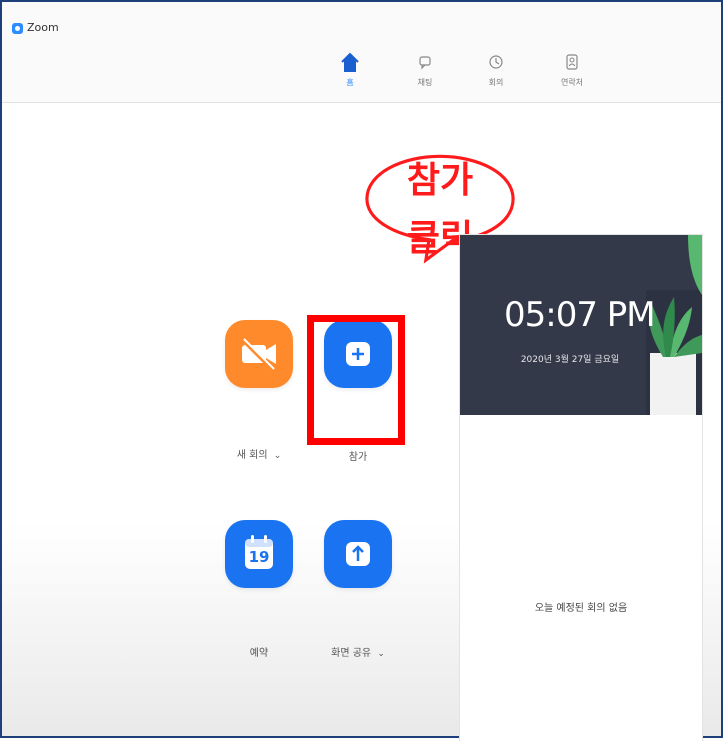  I want to click on tab-chat: 채팅, so click(425, 69).